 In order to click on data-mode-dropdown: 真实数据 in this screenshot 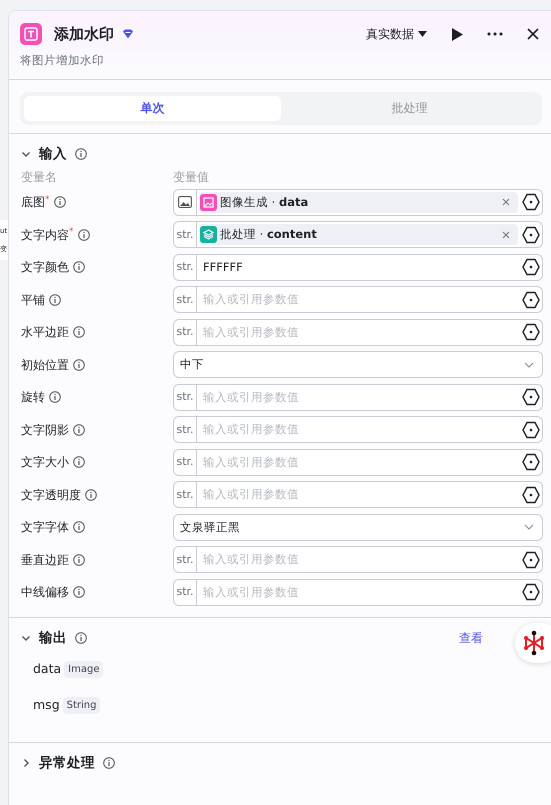, I will do `click(396, 34)`.